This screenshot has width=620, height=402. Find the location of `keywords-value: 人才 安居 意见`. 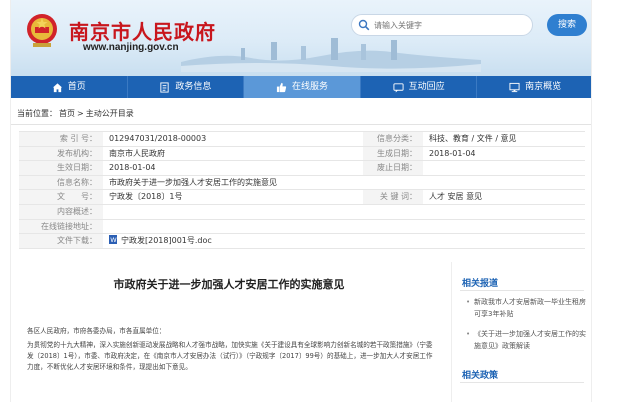

keywords-value: 人才 安居 意见 is located at coordinates (456, 197).